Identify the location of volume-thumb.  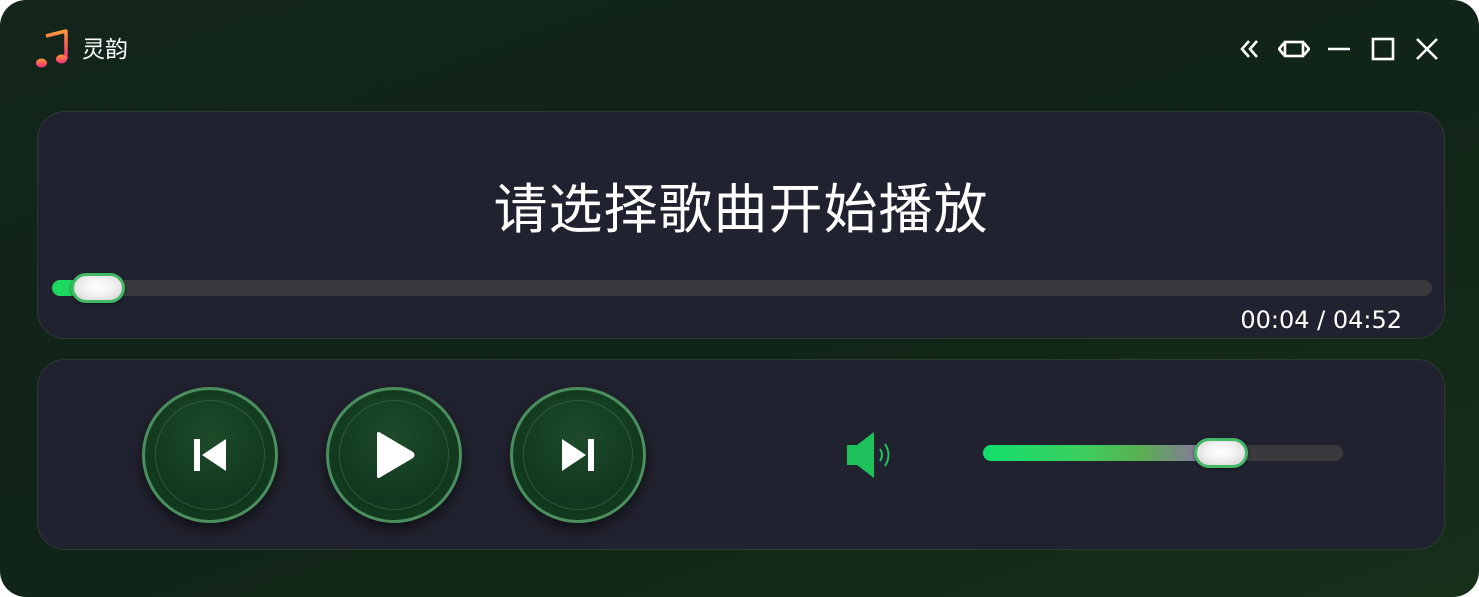
(1220, 453).